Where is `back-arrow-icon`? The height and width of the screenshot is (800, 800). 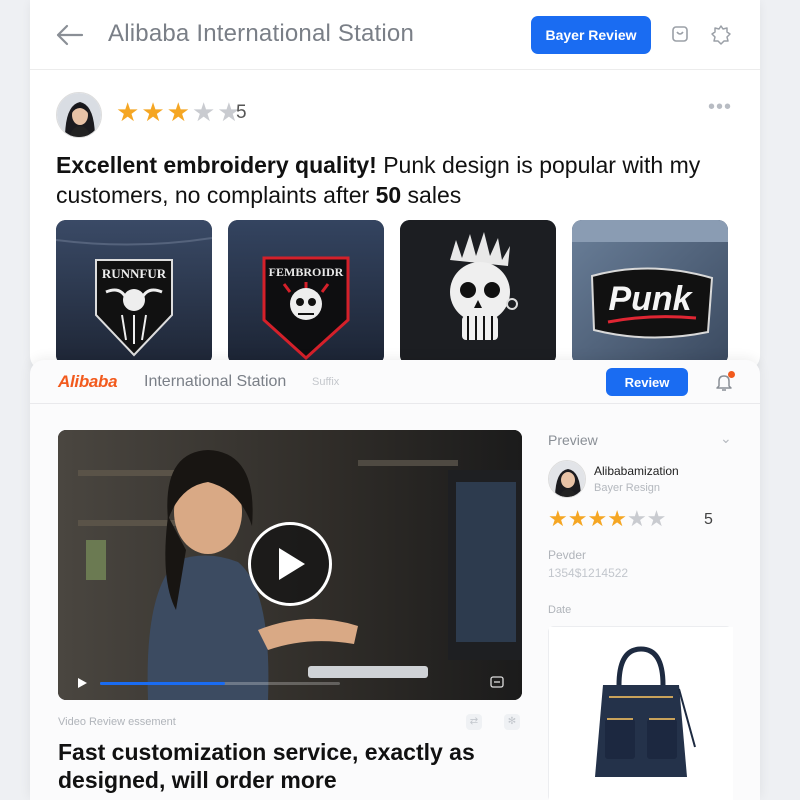 back-arrow-icon is located at coordinates (69, 35).